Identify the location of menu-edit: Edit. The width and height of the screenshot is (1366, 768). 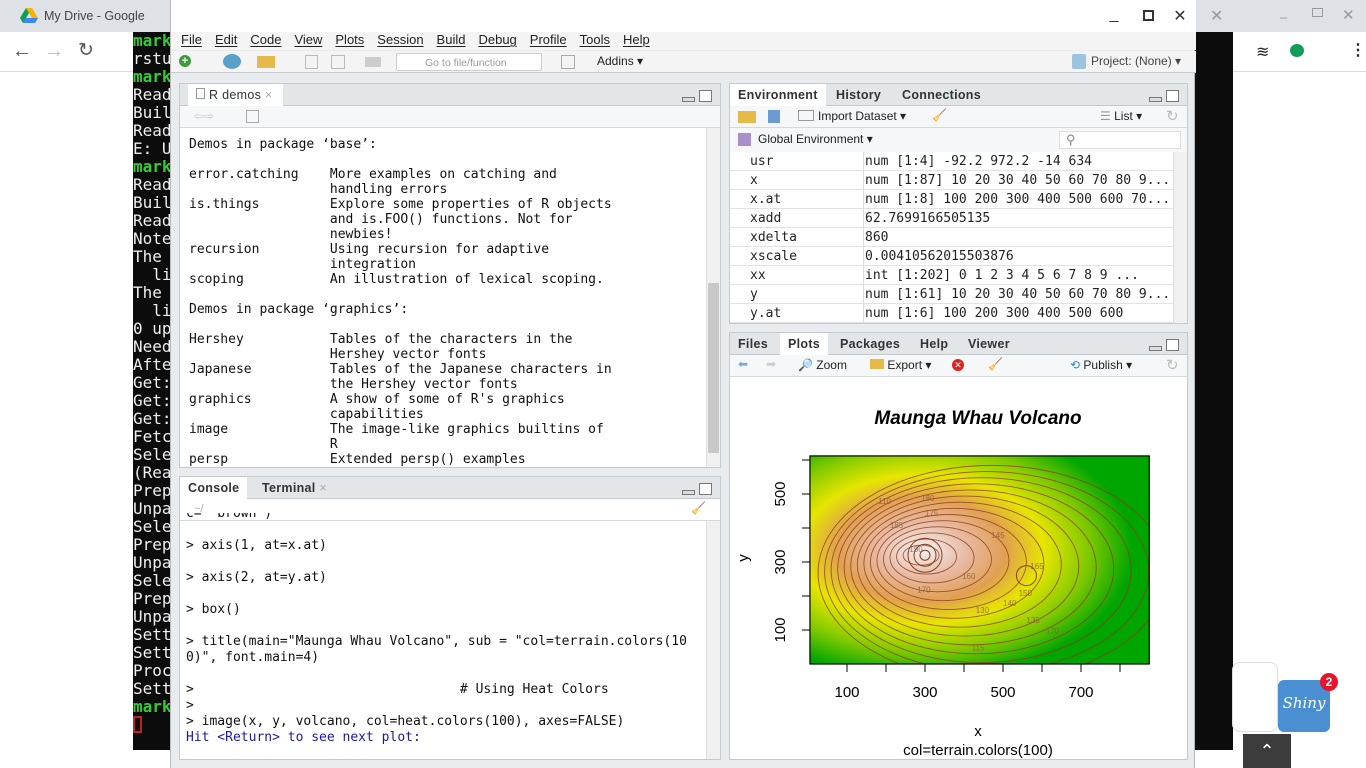
(226, 41).